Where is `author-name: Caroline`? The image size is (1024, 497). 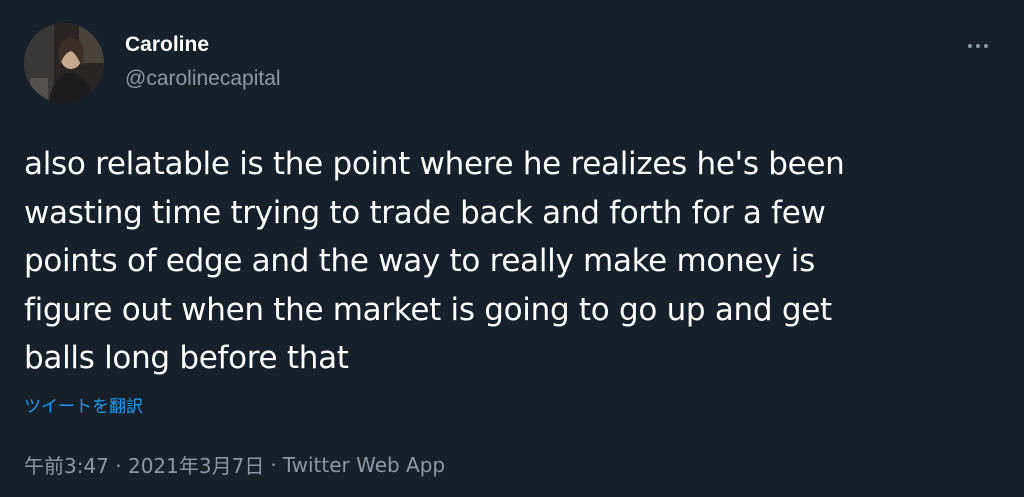 author-name: Caroline is located at coordinates (167, 45).